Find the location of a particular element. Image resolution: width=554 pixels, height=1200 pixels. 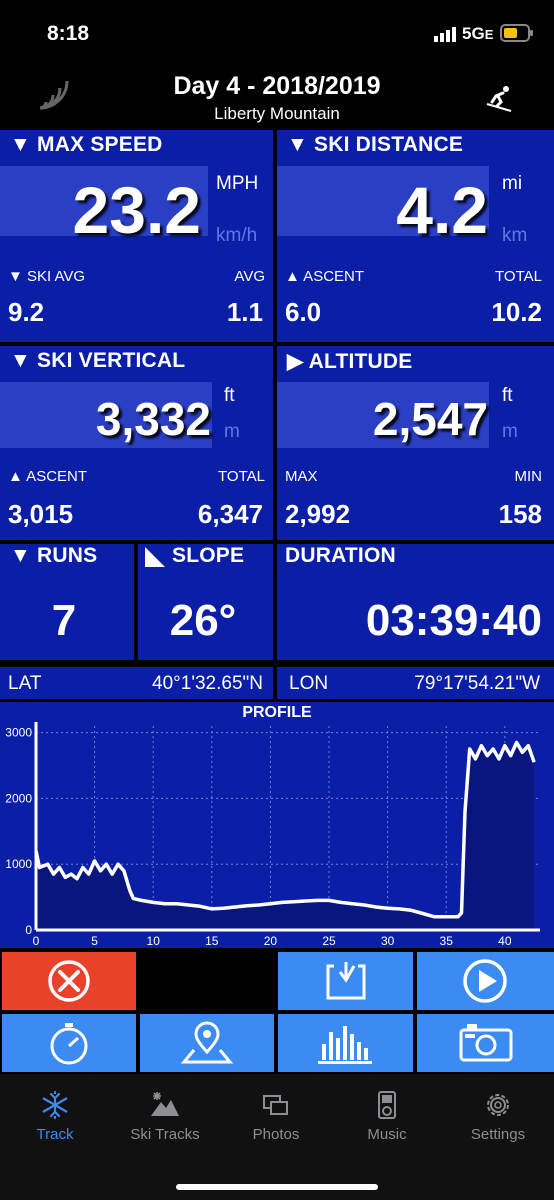

max-speed-value: 23.2 is located at coordinates (136, 210).